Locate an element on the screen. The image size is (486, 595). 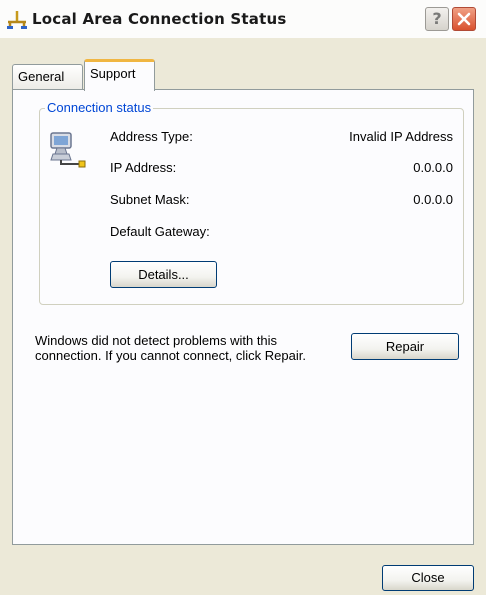
repair-button: Repair is located at coordinates (405, 346).